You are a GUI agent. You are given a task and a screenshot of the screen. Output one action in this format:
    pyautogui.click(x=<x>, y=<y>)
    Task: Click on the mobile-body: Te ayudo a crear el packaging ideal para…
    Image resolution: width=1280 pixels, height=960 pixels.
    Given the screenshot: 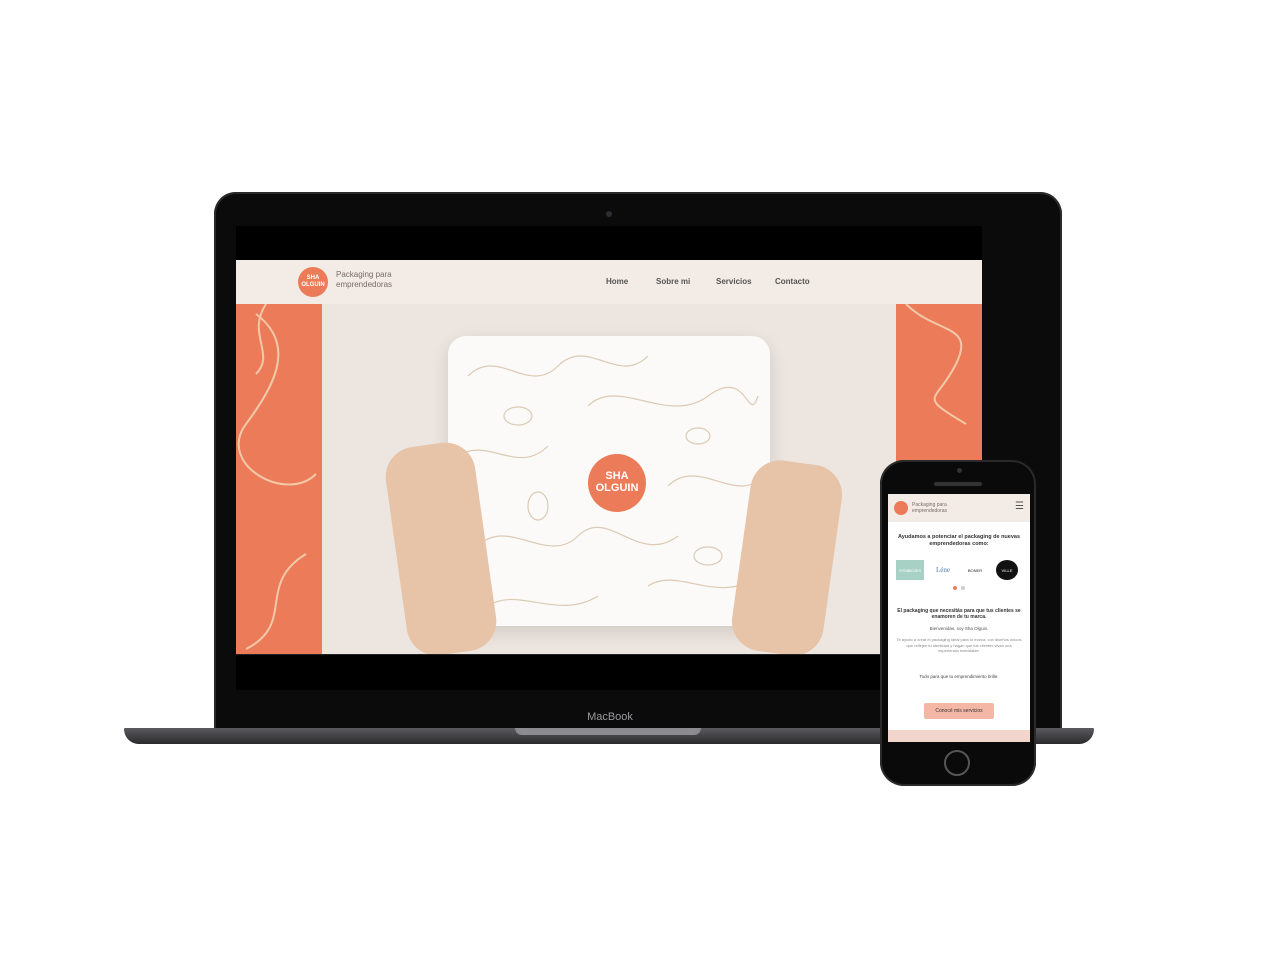 What is the action you would take?
    pyautogui.click(x=959, y=645)
    